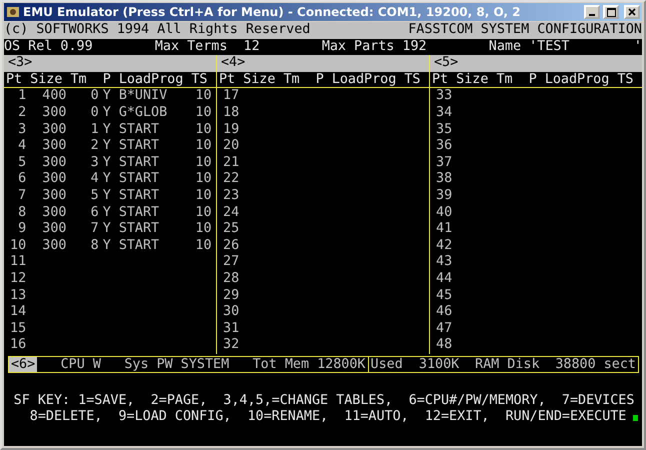 Image resolution: width=646 pixels, height=450 pixels. What do you see at coordinates (18, 312) in the screenshot?
I see `table-cell-text: 14` at bounding box center [18, 312].